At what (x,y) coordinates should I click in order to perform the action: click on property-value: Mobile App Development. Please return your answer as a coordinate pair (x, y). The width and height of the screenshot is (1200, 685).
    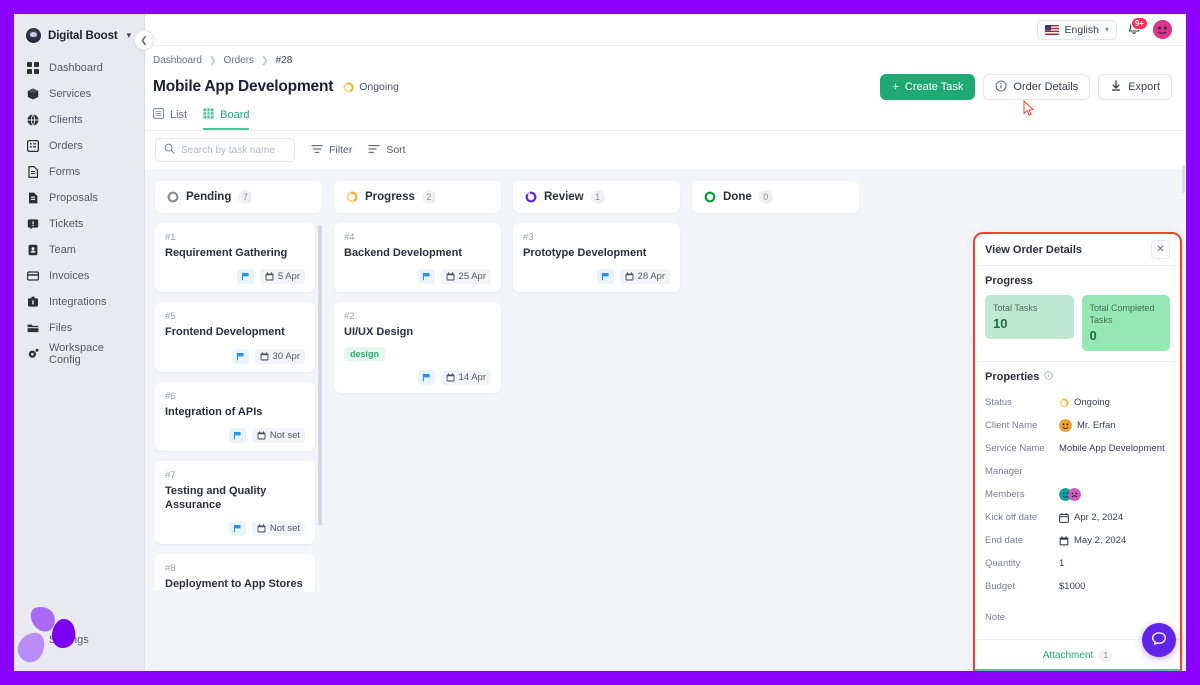
    Looking at the image, I should click on (1112, 449).